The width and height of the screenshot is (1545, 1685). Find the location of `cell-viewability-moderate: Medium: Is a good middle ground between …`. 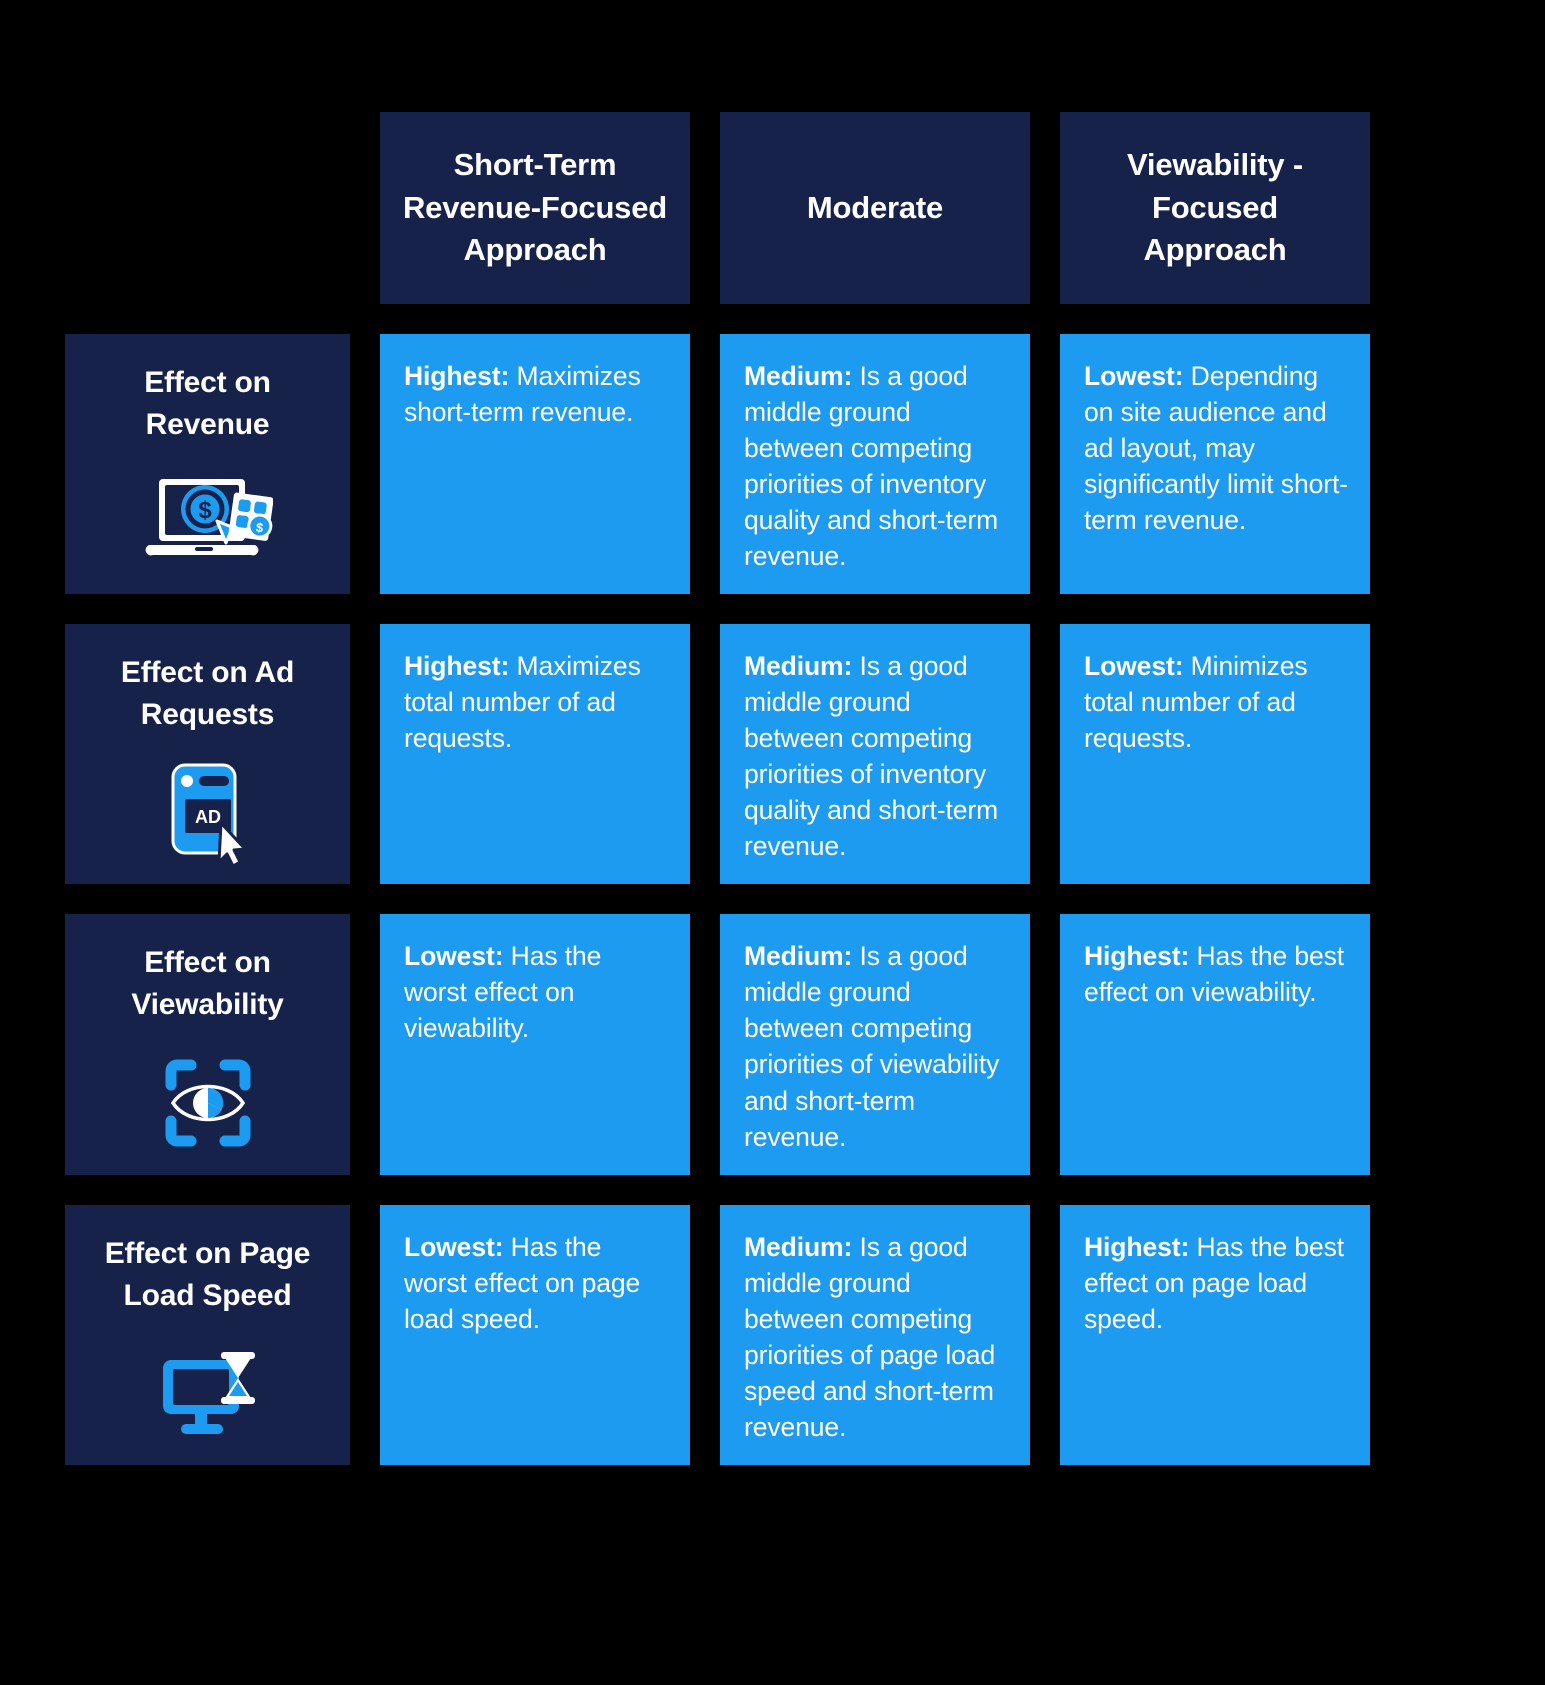

cell-viewability-moderate: Medium: Is a good middle ground between … is located at coordinates (875, 1044).